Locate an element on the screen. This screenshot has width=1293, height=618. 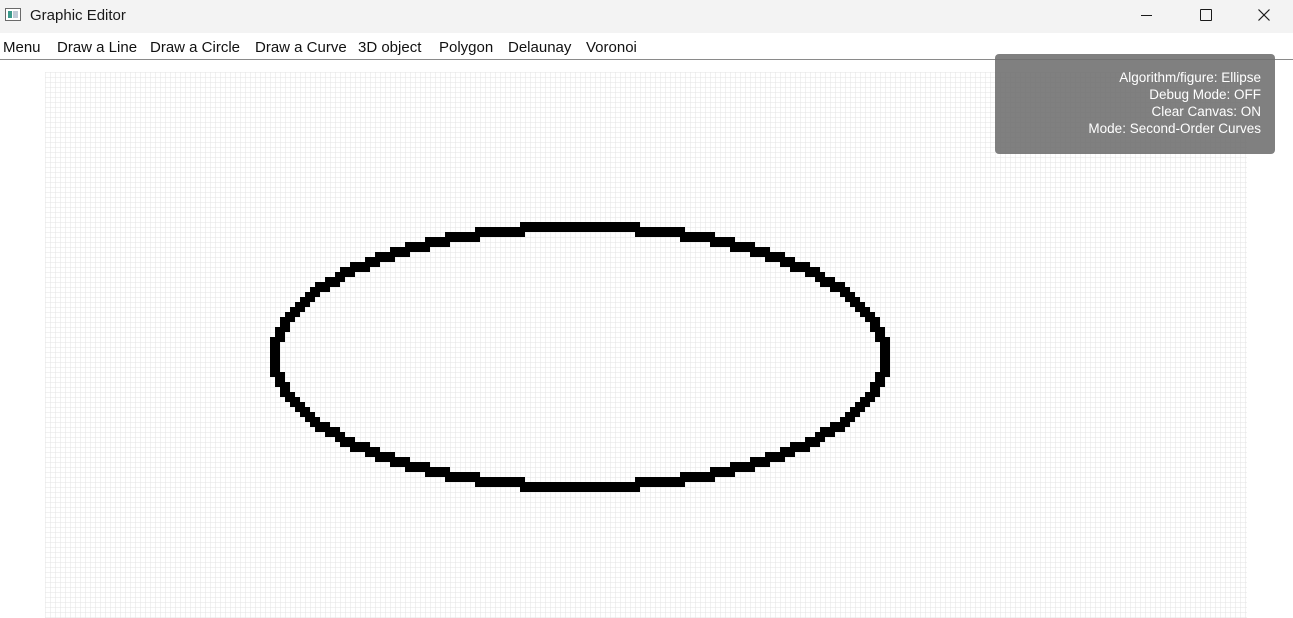
minimize-button is located at coordinates (1147, 15).